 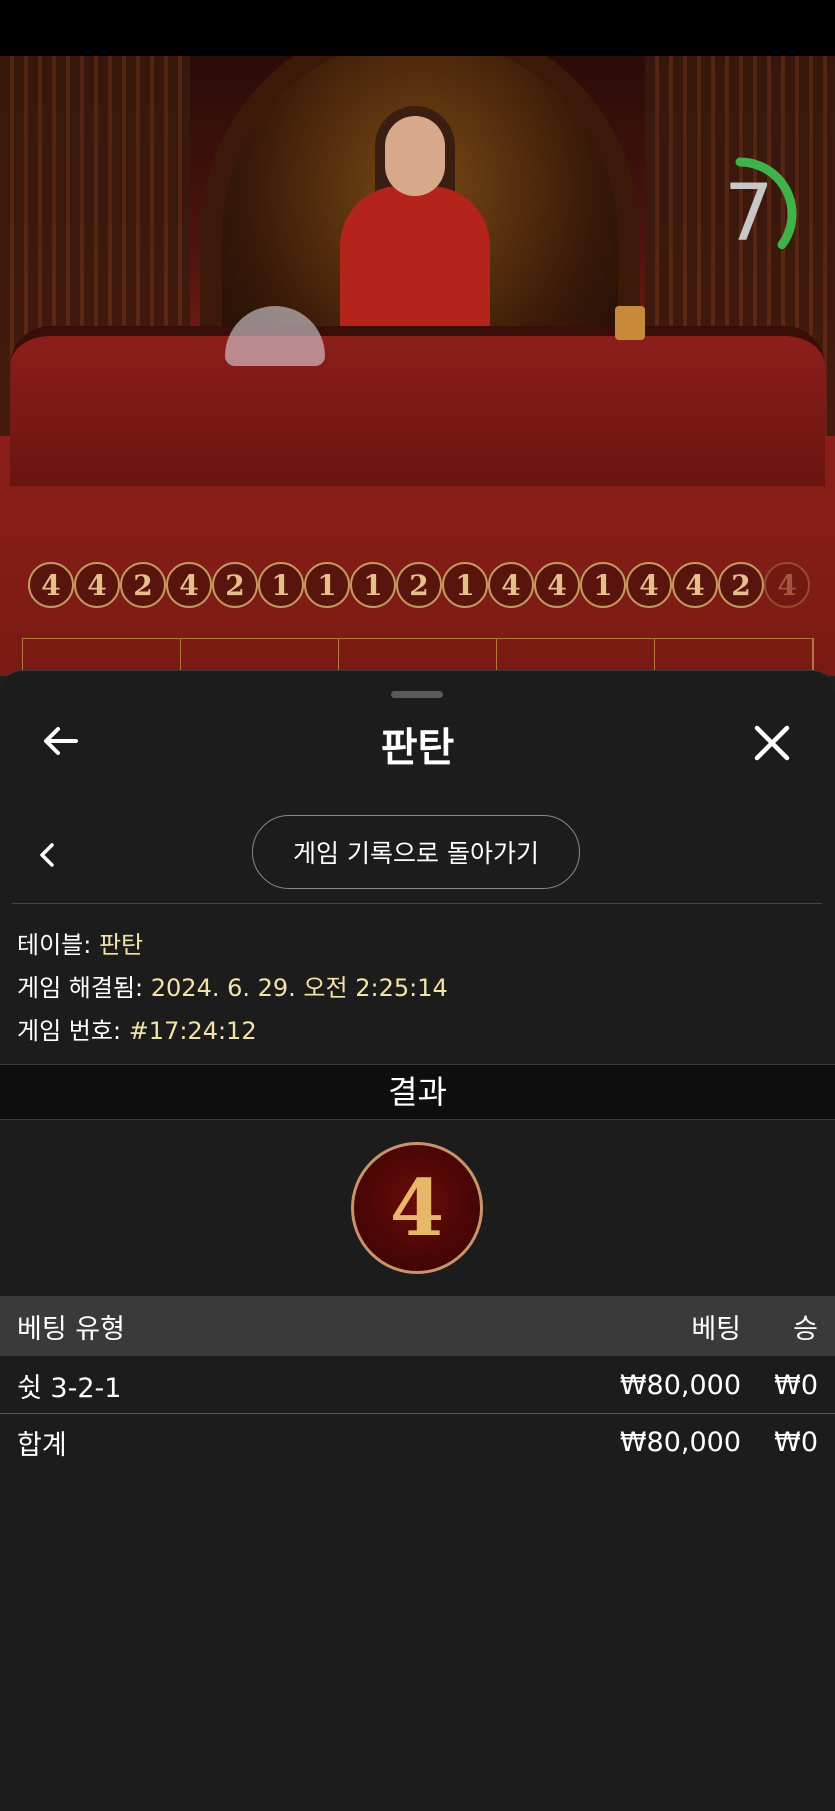 I want to click on total-bet-amount: ₩80,000, so click(x=680, y=1442).